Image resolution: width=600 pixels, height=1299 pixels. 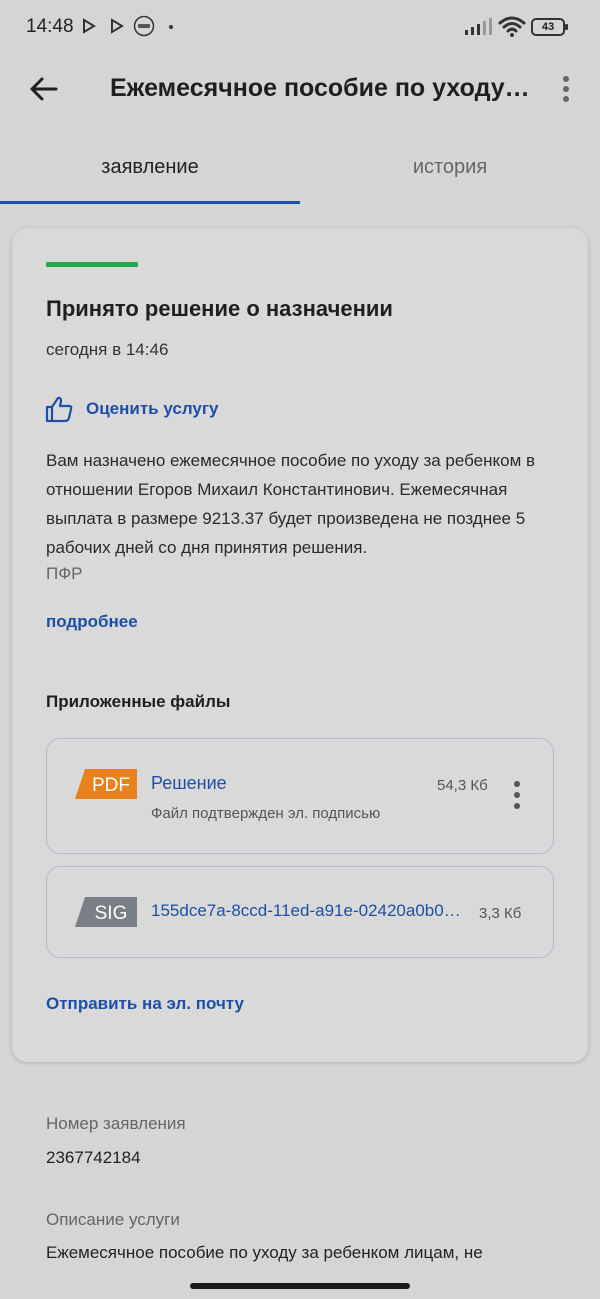 What do you see at coordinates (93, 1157) in the screenshot?
I see `application-number-value: 2367742184` at bounding box center [93, 1157].